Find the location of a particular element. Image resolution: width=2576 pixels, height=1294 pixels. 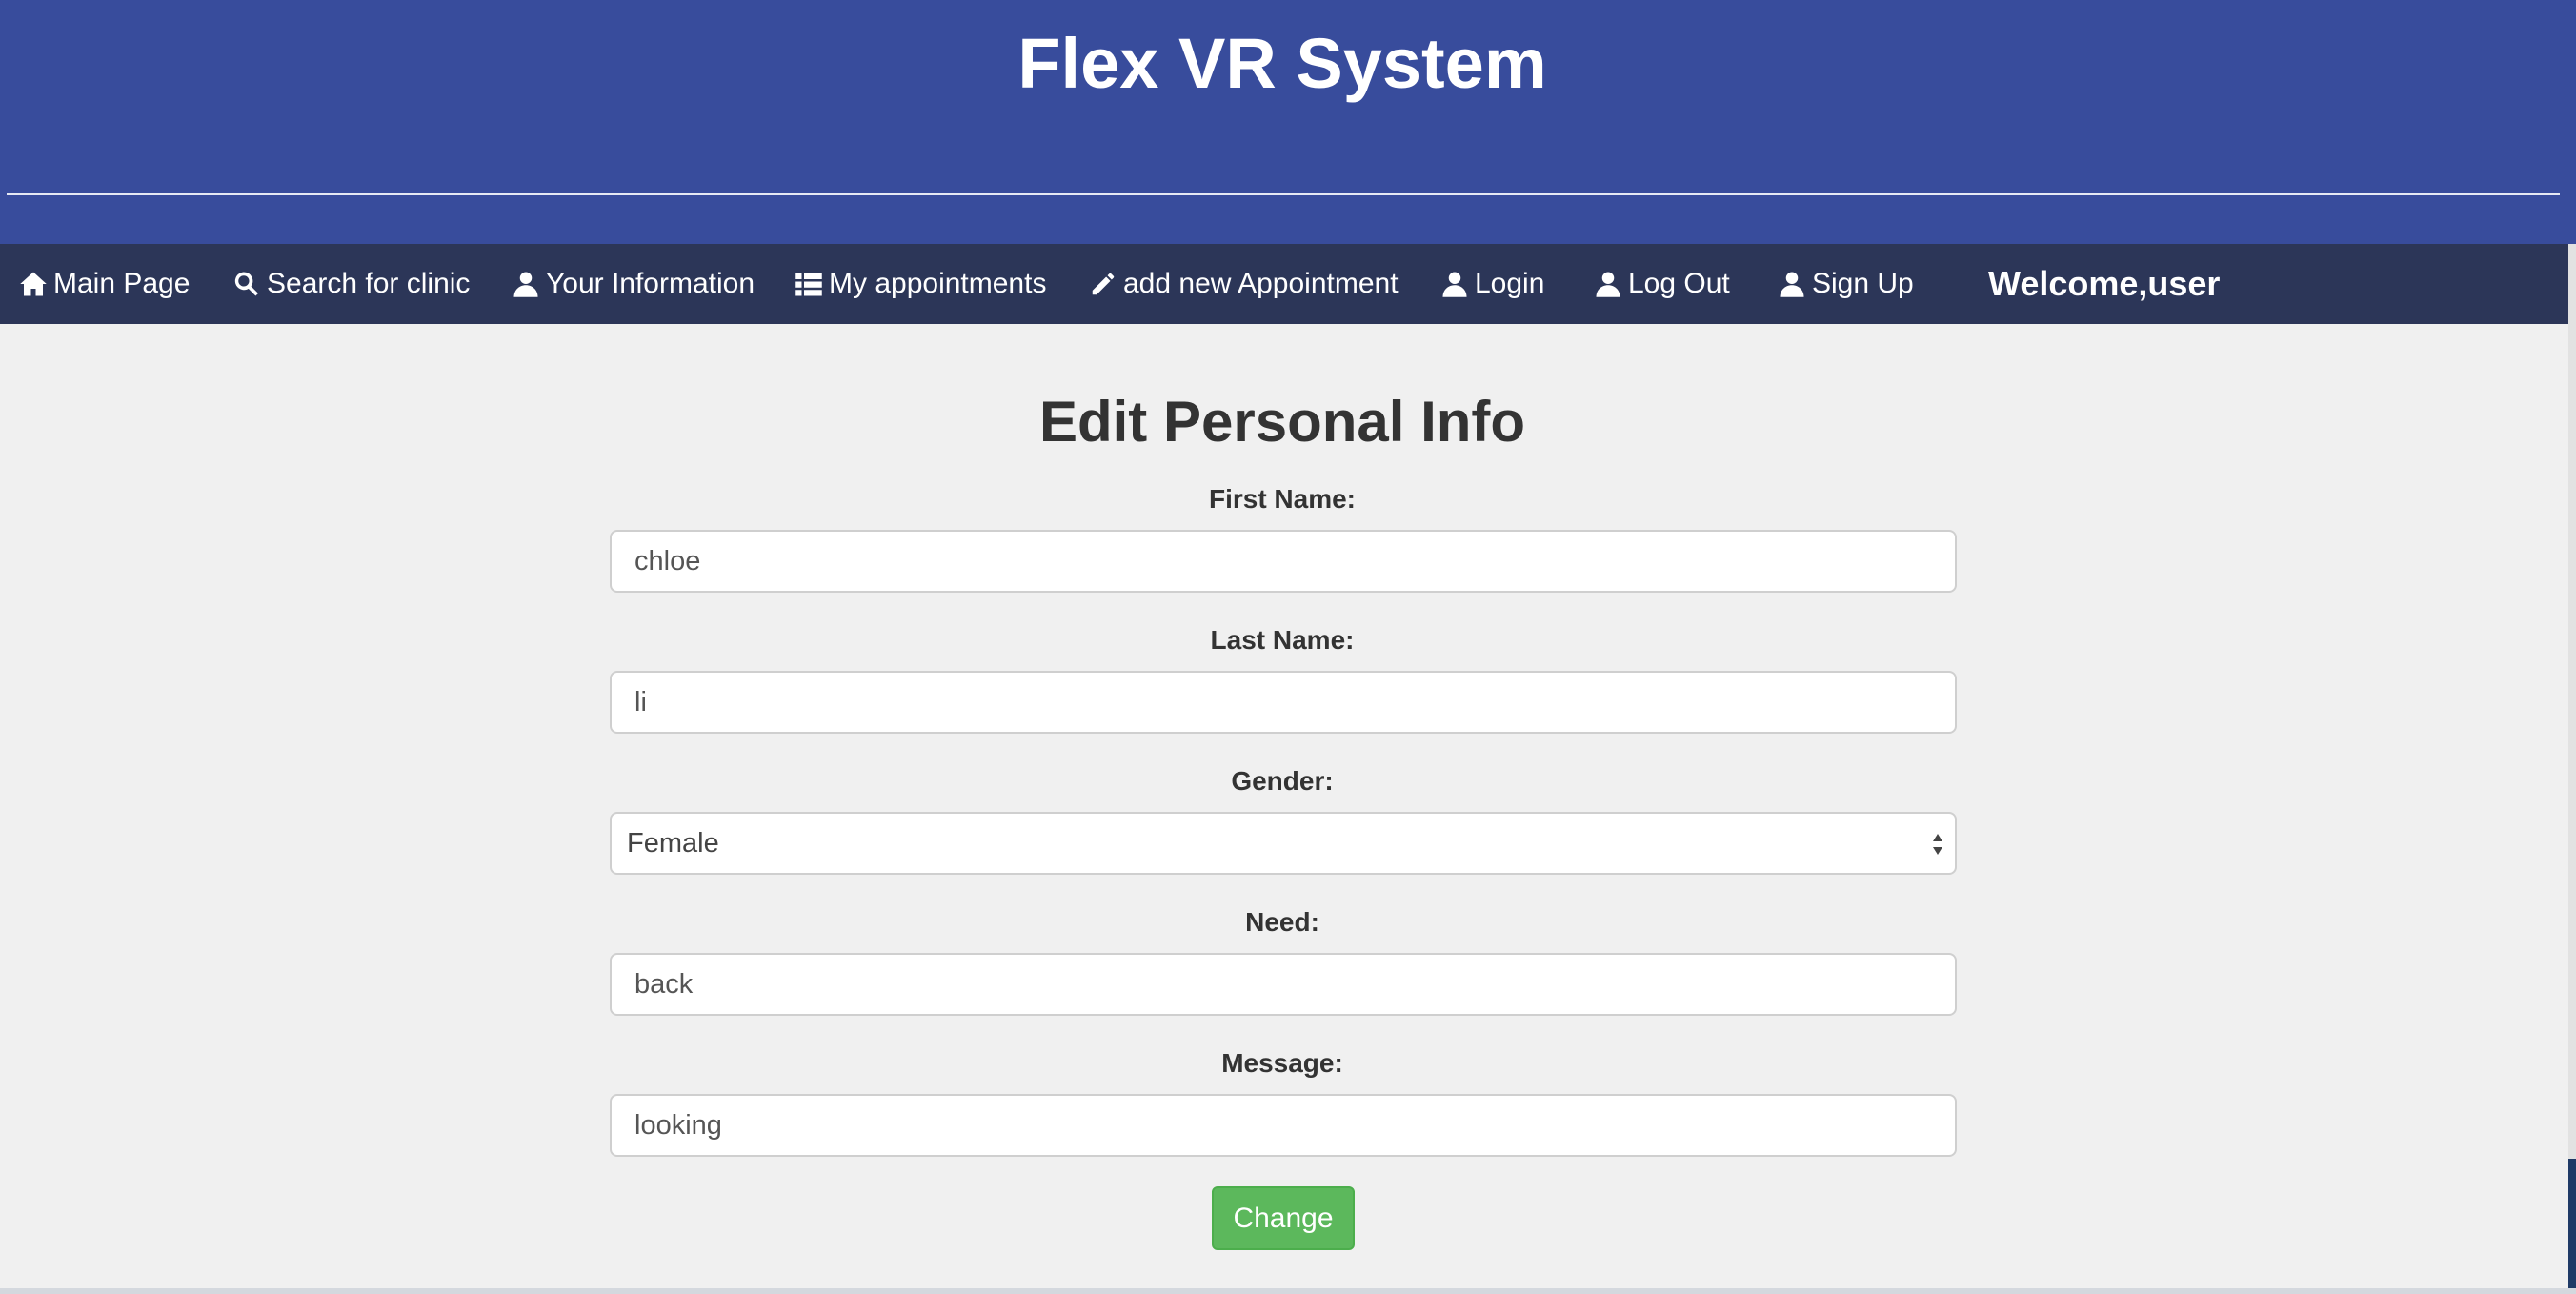

search-icon is located at coordinates (246, 284).